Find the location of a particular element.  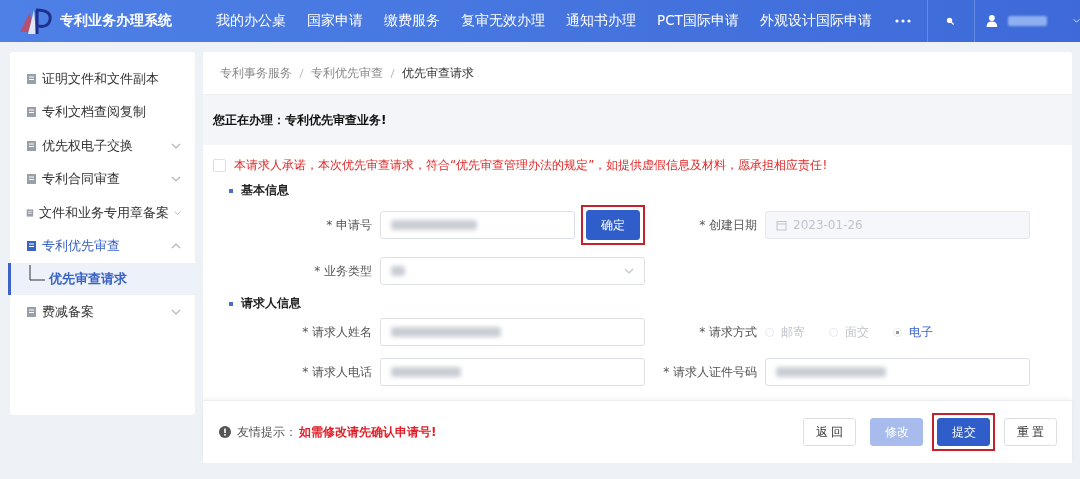

confirm-button: 确定 is located at coordinates (613, 225).